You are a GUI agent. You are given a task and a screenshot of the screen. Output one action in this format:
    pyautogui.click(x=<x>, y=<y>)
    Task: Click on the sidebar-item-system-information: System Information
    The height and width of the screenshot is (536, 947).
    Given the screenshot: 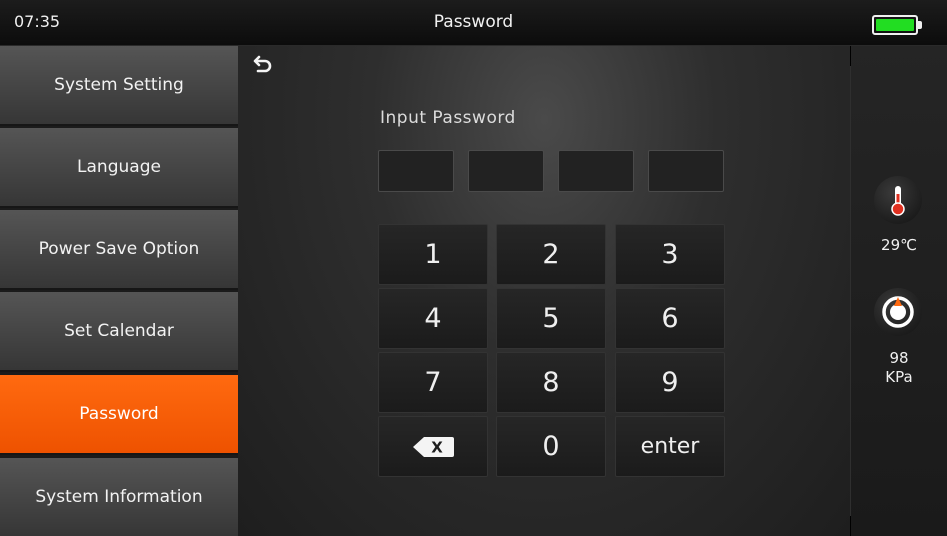 What is the action you would take?
    pyautogui.click(x=119, y=497)
    